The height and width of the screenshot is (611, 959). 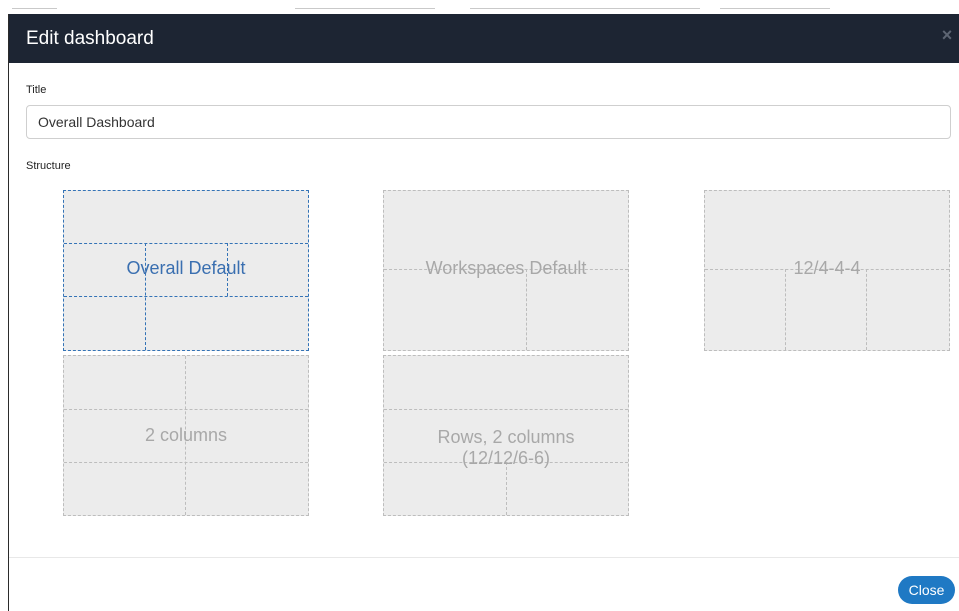 What do you see at coordinates (479, 7) in the screenshot?
I see `background-page` at bounding box center [479, 7].